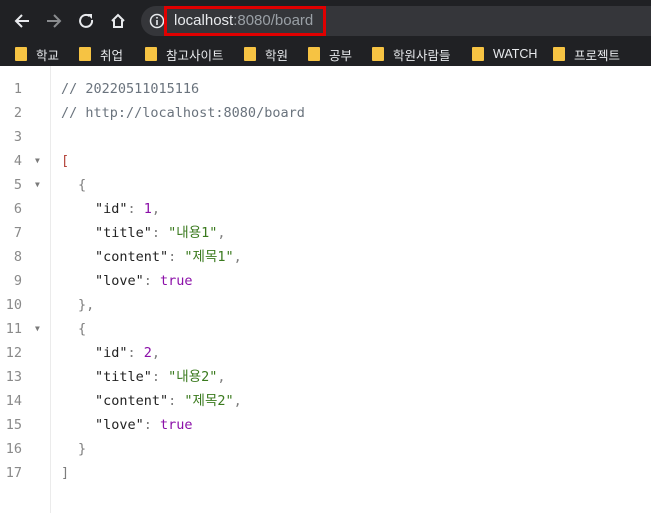 This screenshot has height=513, width=651. I want to click on bookmark-label: 참고사이트, so click(195, 55).